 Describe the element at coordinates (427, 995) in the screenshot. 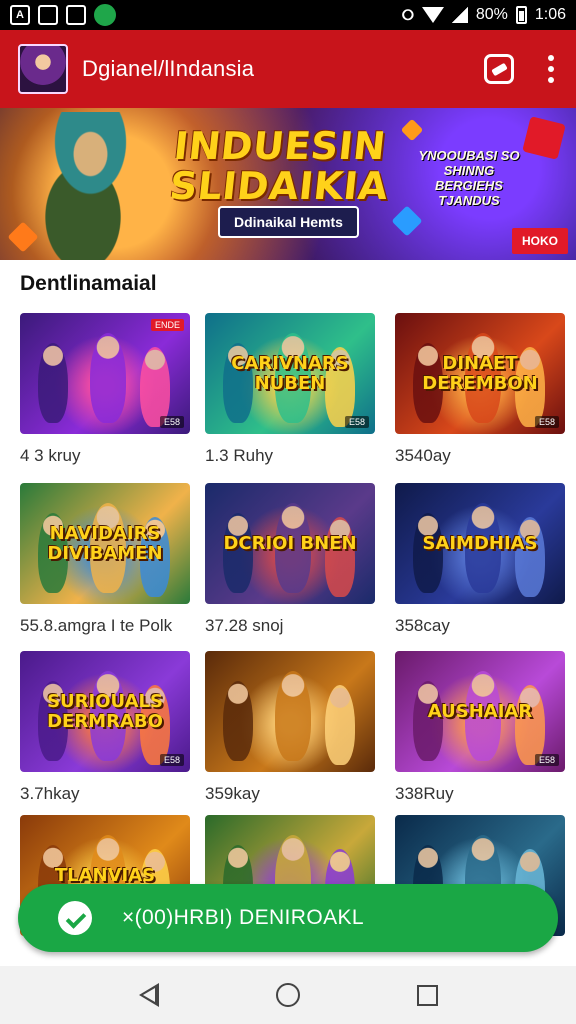

I see `recent-apps-icon` at that location.